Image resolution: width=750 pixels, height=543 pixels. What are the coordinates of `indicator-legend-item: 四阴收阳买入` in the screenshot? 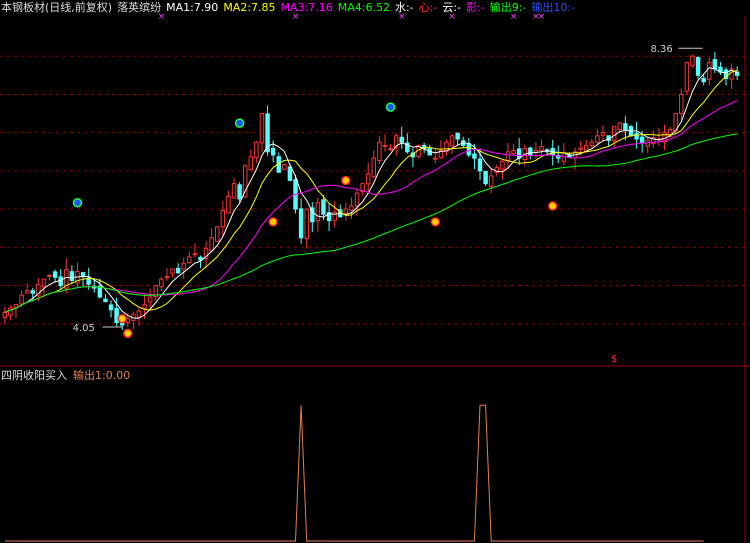 It's located at (34, 375).